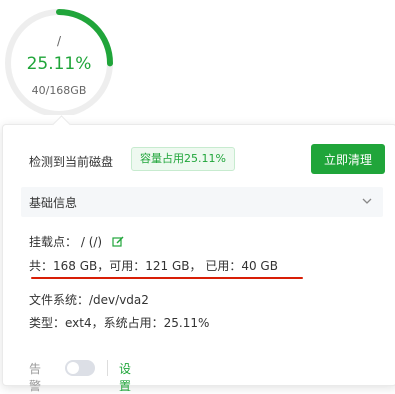 This screenshot has width=395, height=394. I want to click on gauge-mount-label: /, so click(59, 41).